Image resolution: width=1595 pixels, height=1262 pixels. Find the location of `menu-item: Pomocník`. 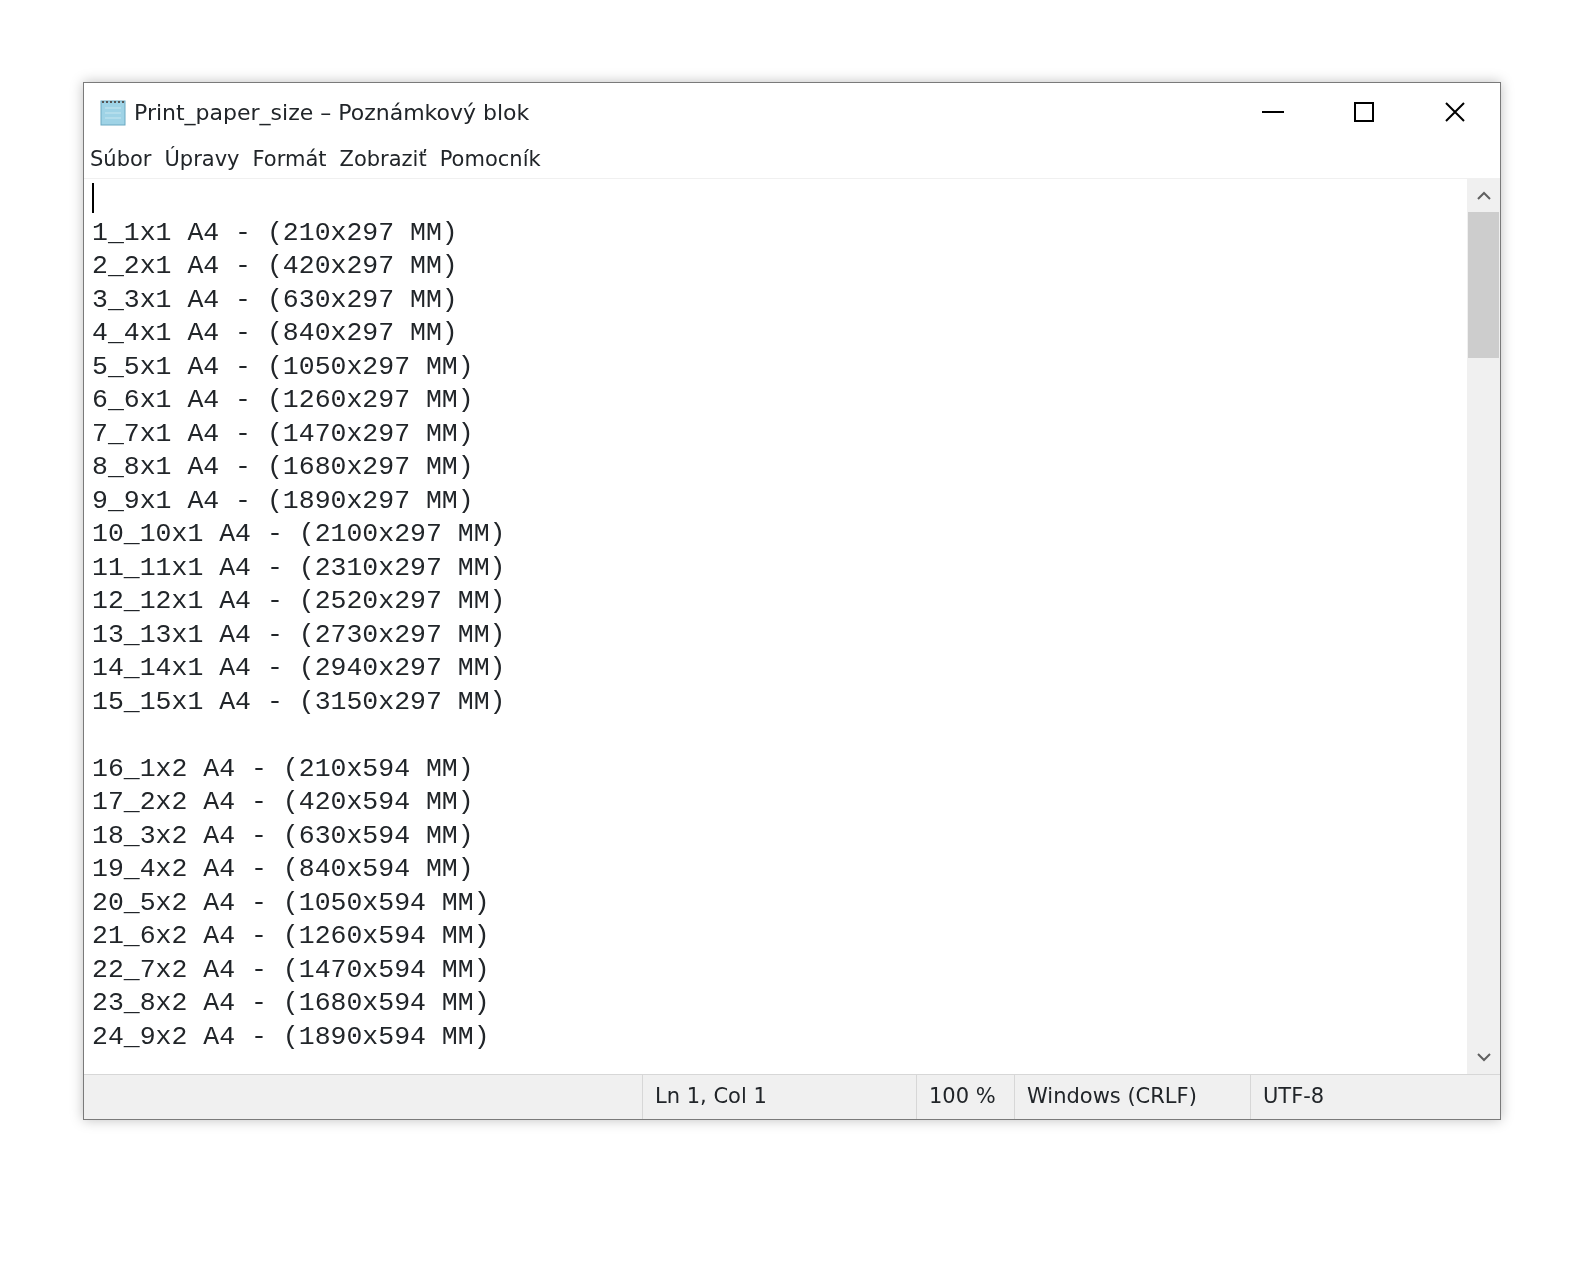

menu-item: Pomocník is located at coordinates (490, 159).